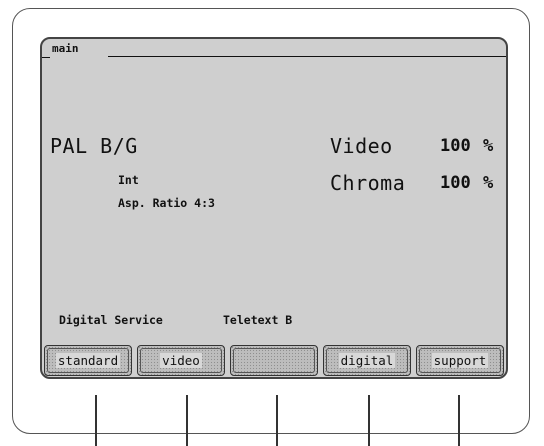 Image resolution: width=544 pixels, height=446 pixels. Describe the element at coordinates (94, 146) in the screenshot. I see `tv-standard: PAL B/G` at that location.